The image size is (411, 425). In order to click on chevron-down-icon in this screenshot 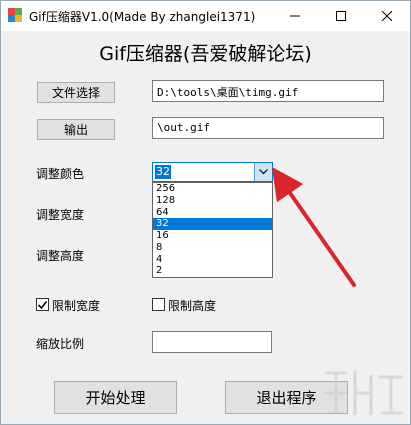, I will do `click(263, 172)`.